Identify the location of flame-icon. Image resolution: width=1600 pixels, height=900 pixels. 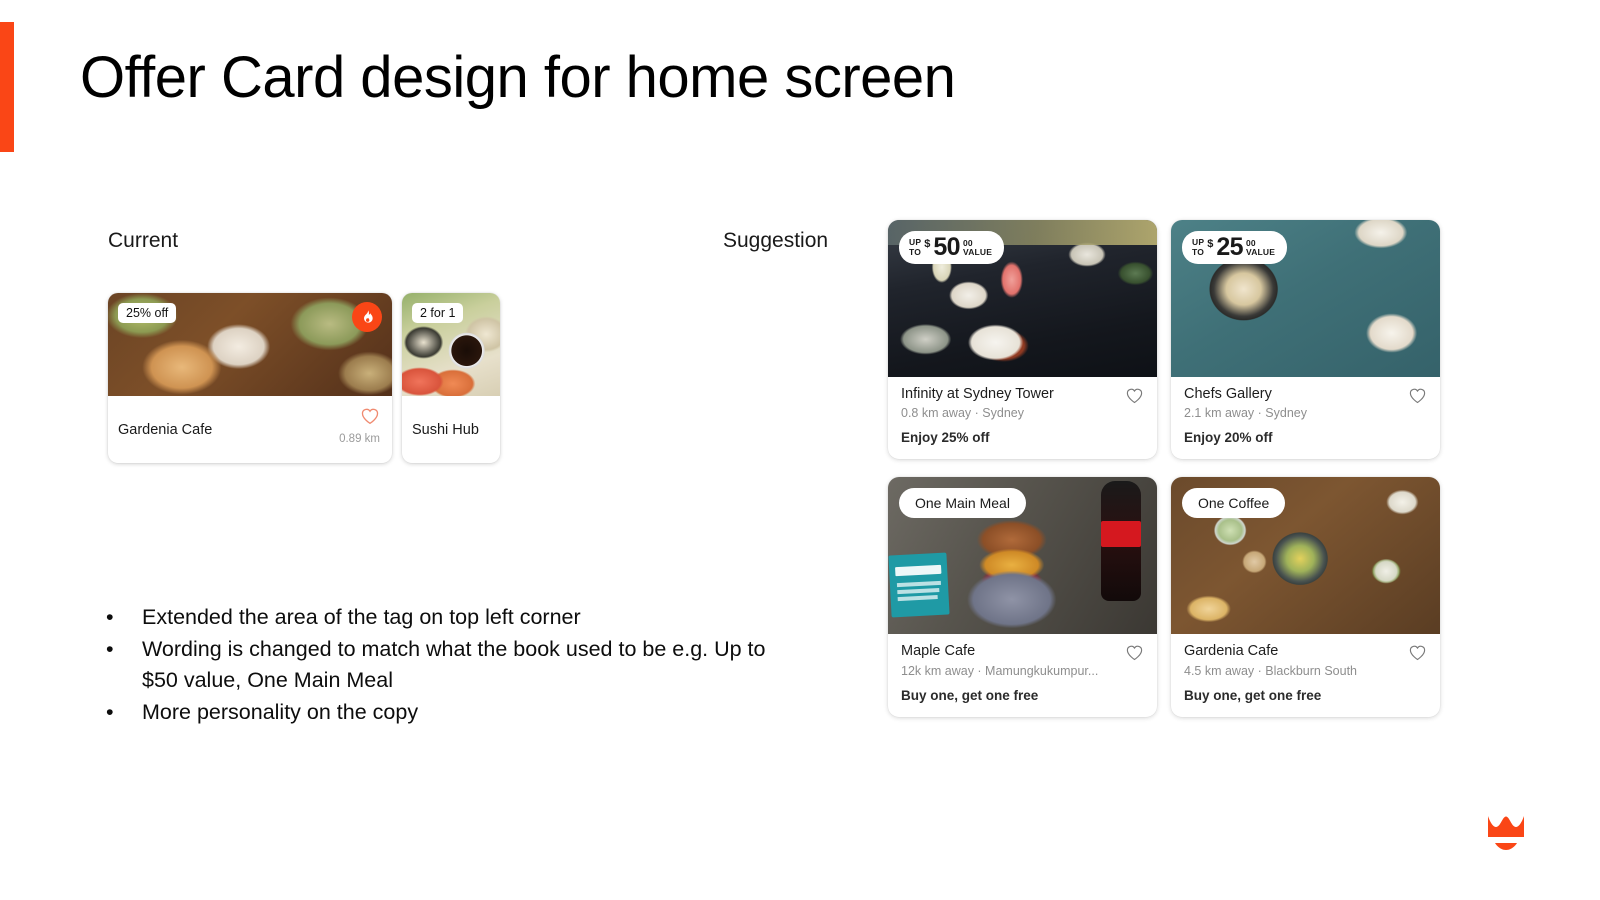
(367, 317).